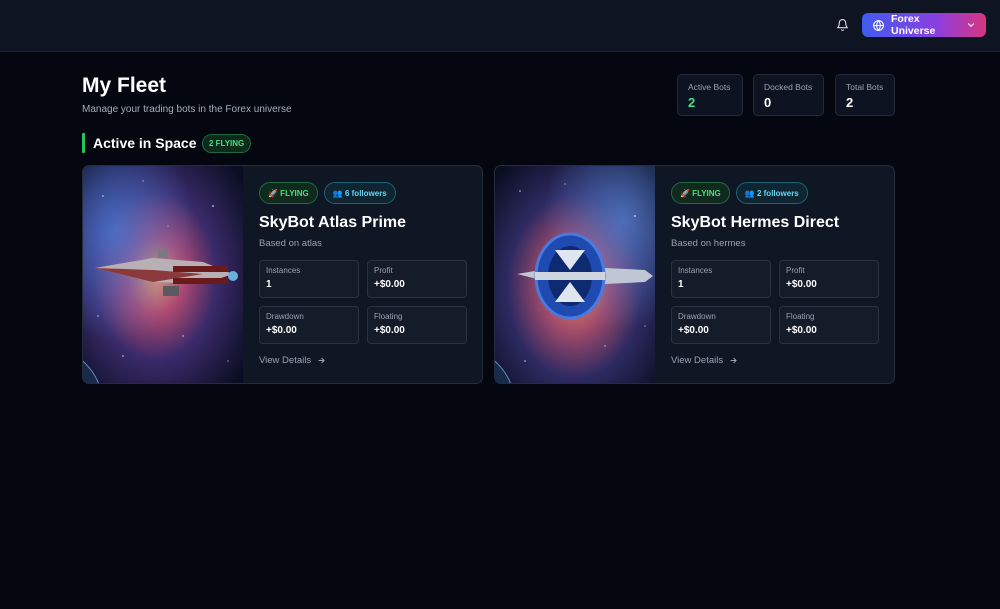 The image size is (1000, 609). I want to click on stat-label: Total Bots, so click(865, 87).